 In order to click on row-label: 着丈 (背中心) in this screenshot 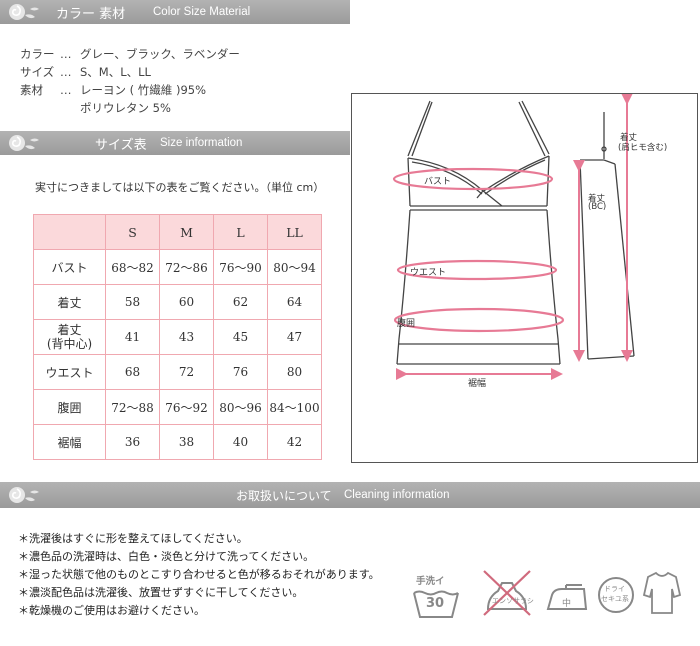, I will do `click(69, 337)`.